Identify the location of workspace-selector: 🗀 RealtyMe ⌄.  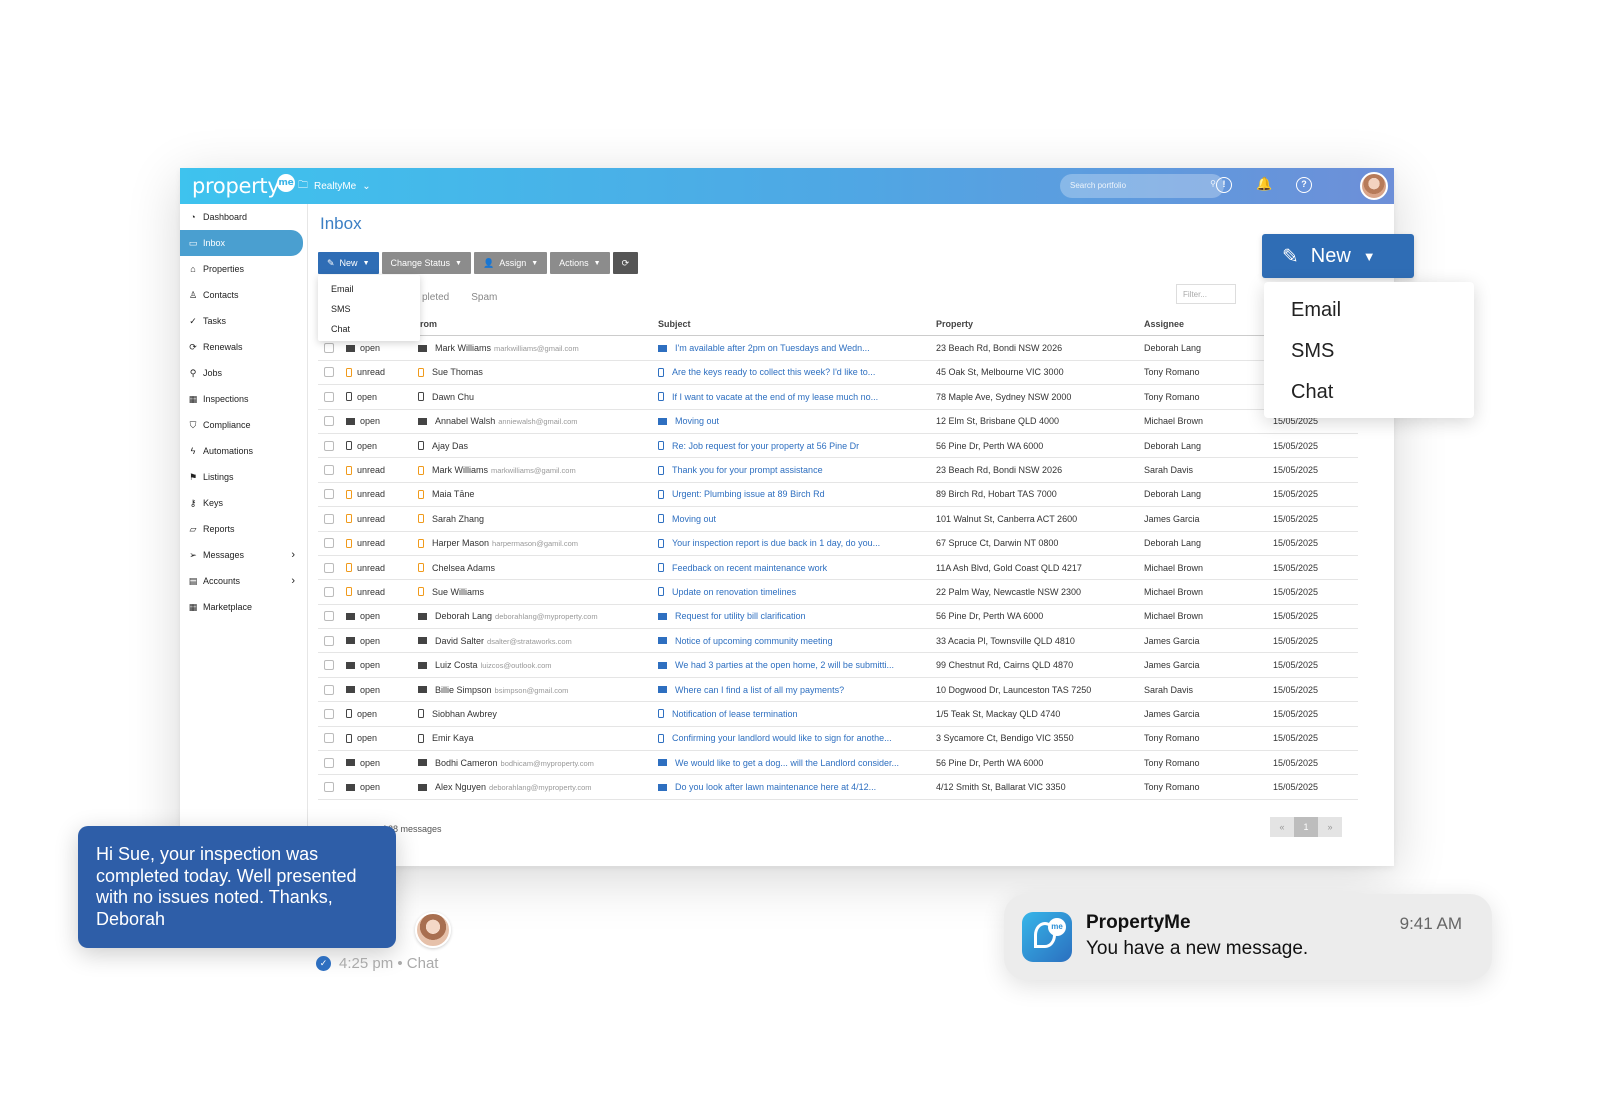
(334, 186).